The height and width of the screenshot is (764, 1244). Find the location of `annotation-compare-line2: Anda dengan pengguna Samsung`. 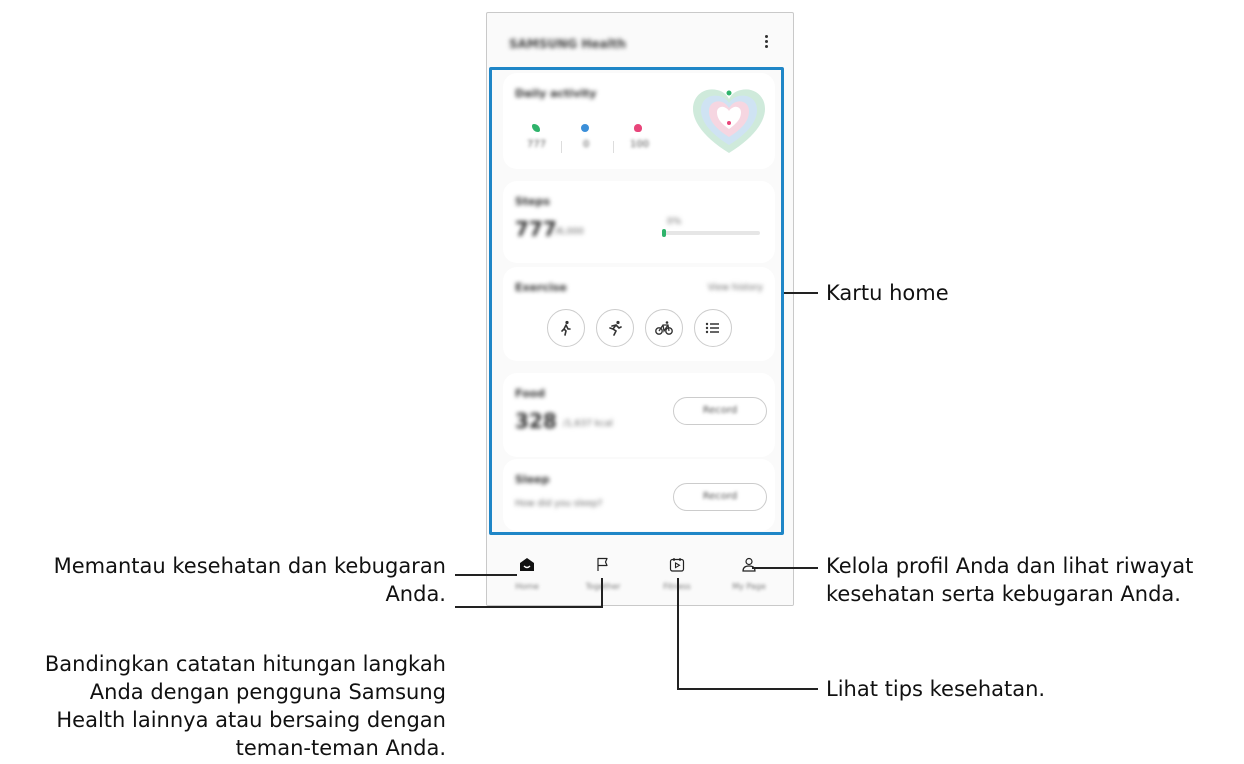

annotation-compare-line2: Anda dengan pengguna Samsung is located at coordinates (267, 692).